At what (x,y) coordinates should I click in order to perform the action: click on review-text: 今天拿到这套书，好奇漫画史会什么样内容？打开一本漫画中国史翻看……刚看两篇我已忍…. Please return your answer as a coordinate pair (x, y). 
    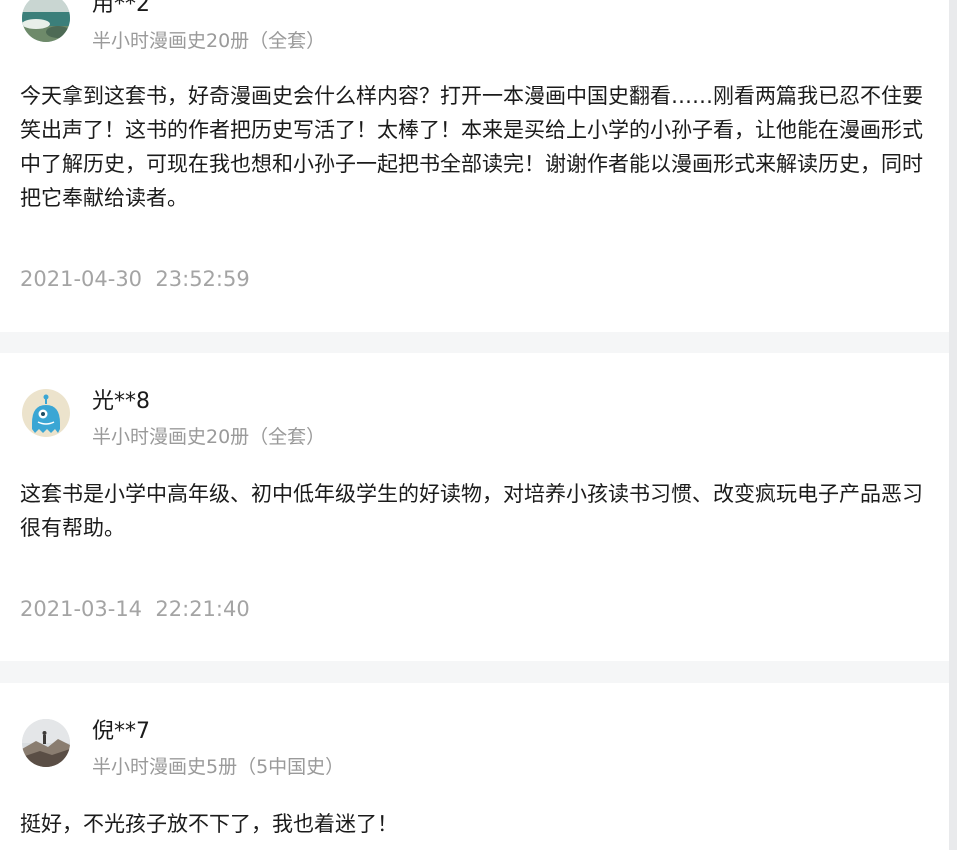
    Looking at the image, I should click on (471, 147).